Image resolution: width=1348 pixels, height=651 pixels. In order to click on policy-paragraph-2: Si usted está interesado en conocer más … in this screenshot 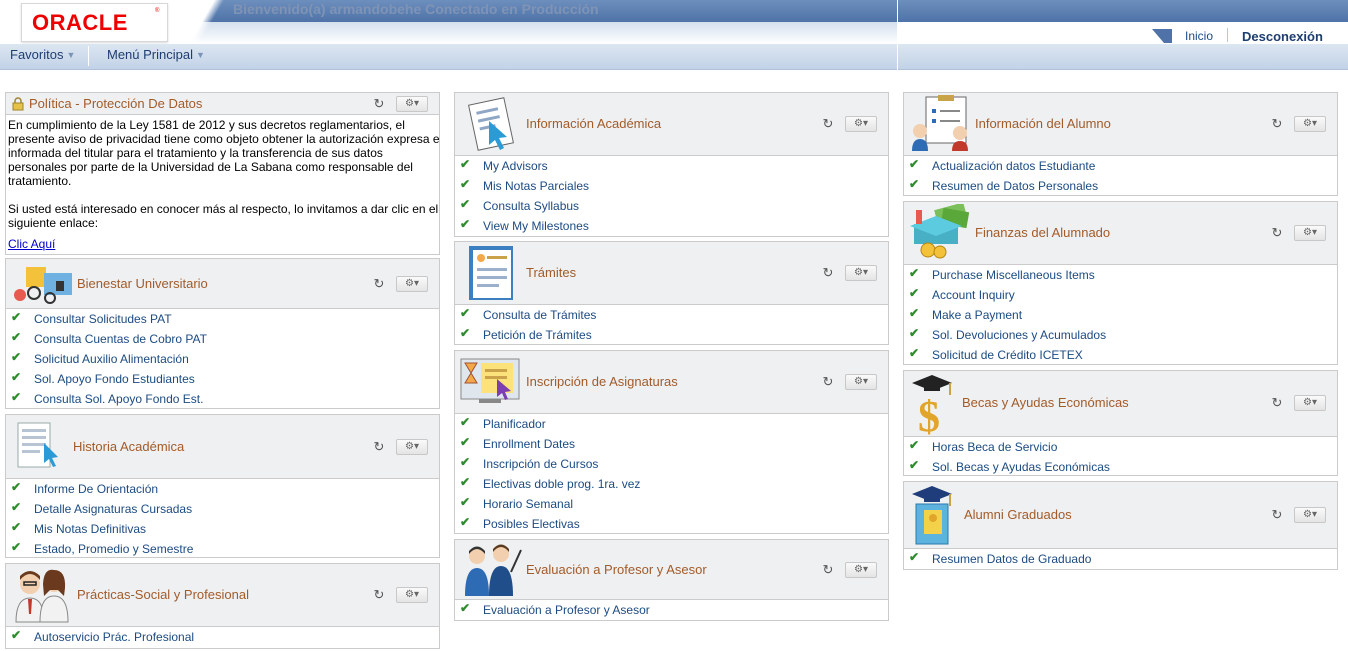, I will do `click(223, 216)`.